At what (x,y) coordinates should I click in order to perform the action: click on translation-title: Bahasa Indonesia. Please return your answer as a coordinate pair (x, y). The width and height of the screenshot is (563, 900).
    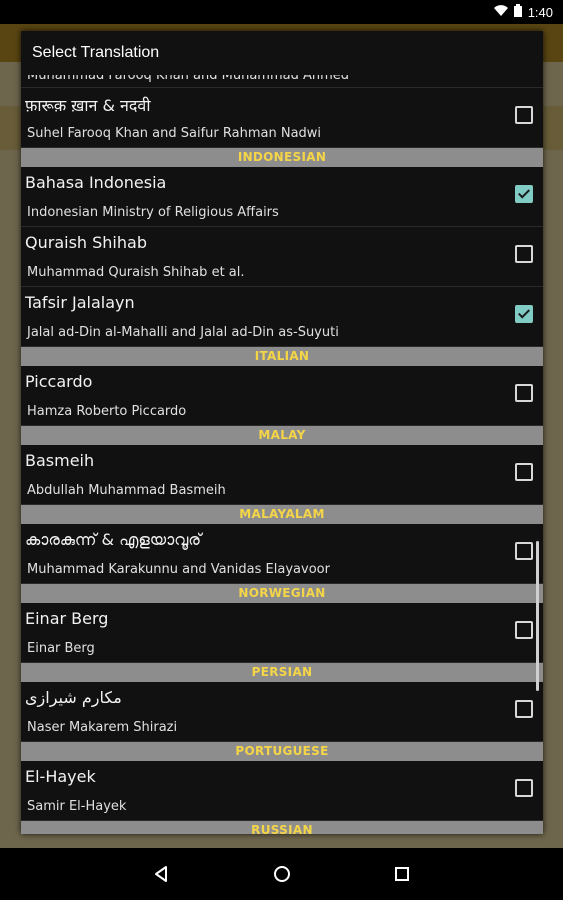
    Looking at the image, I should click on (96, 182).